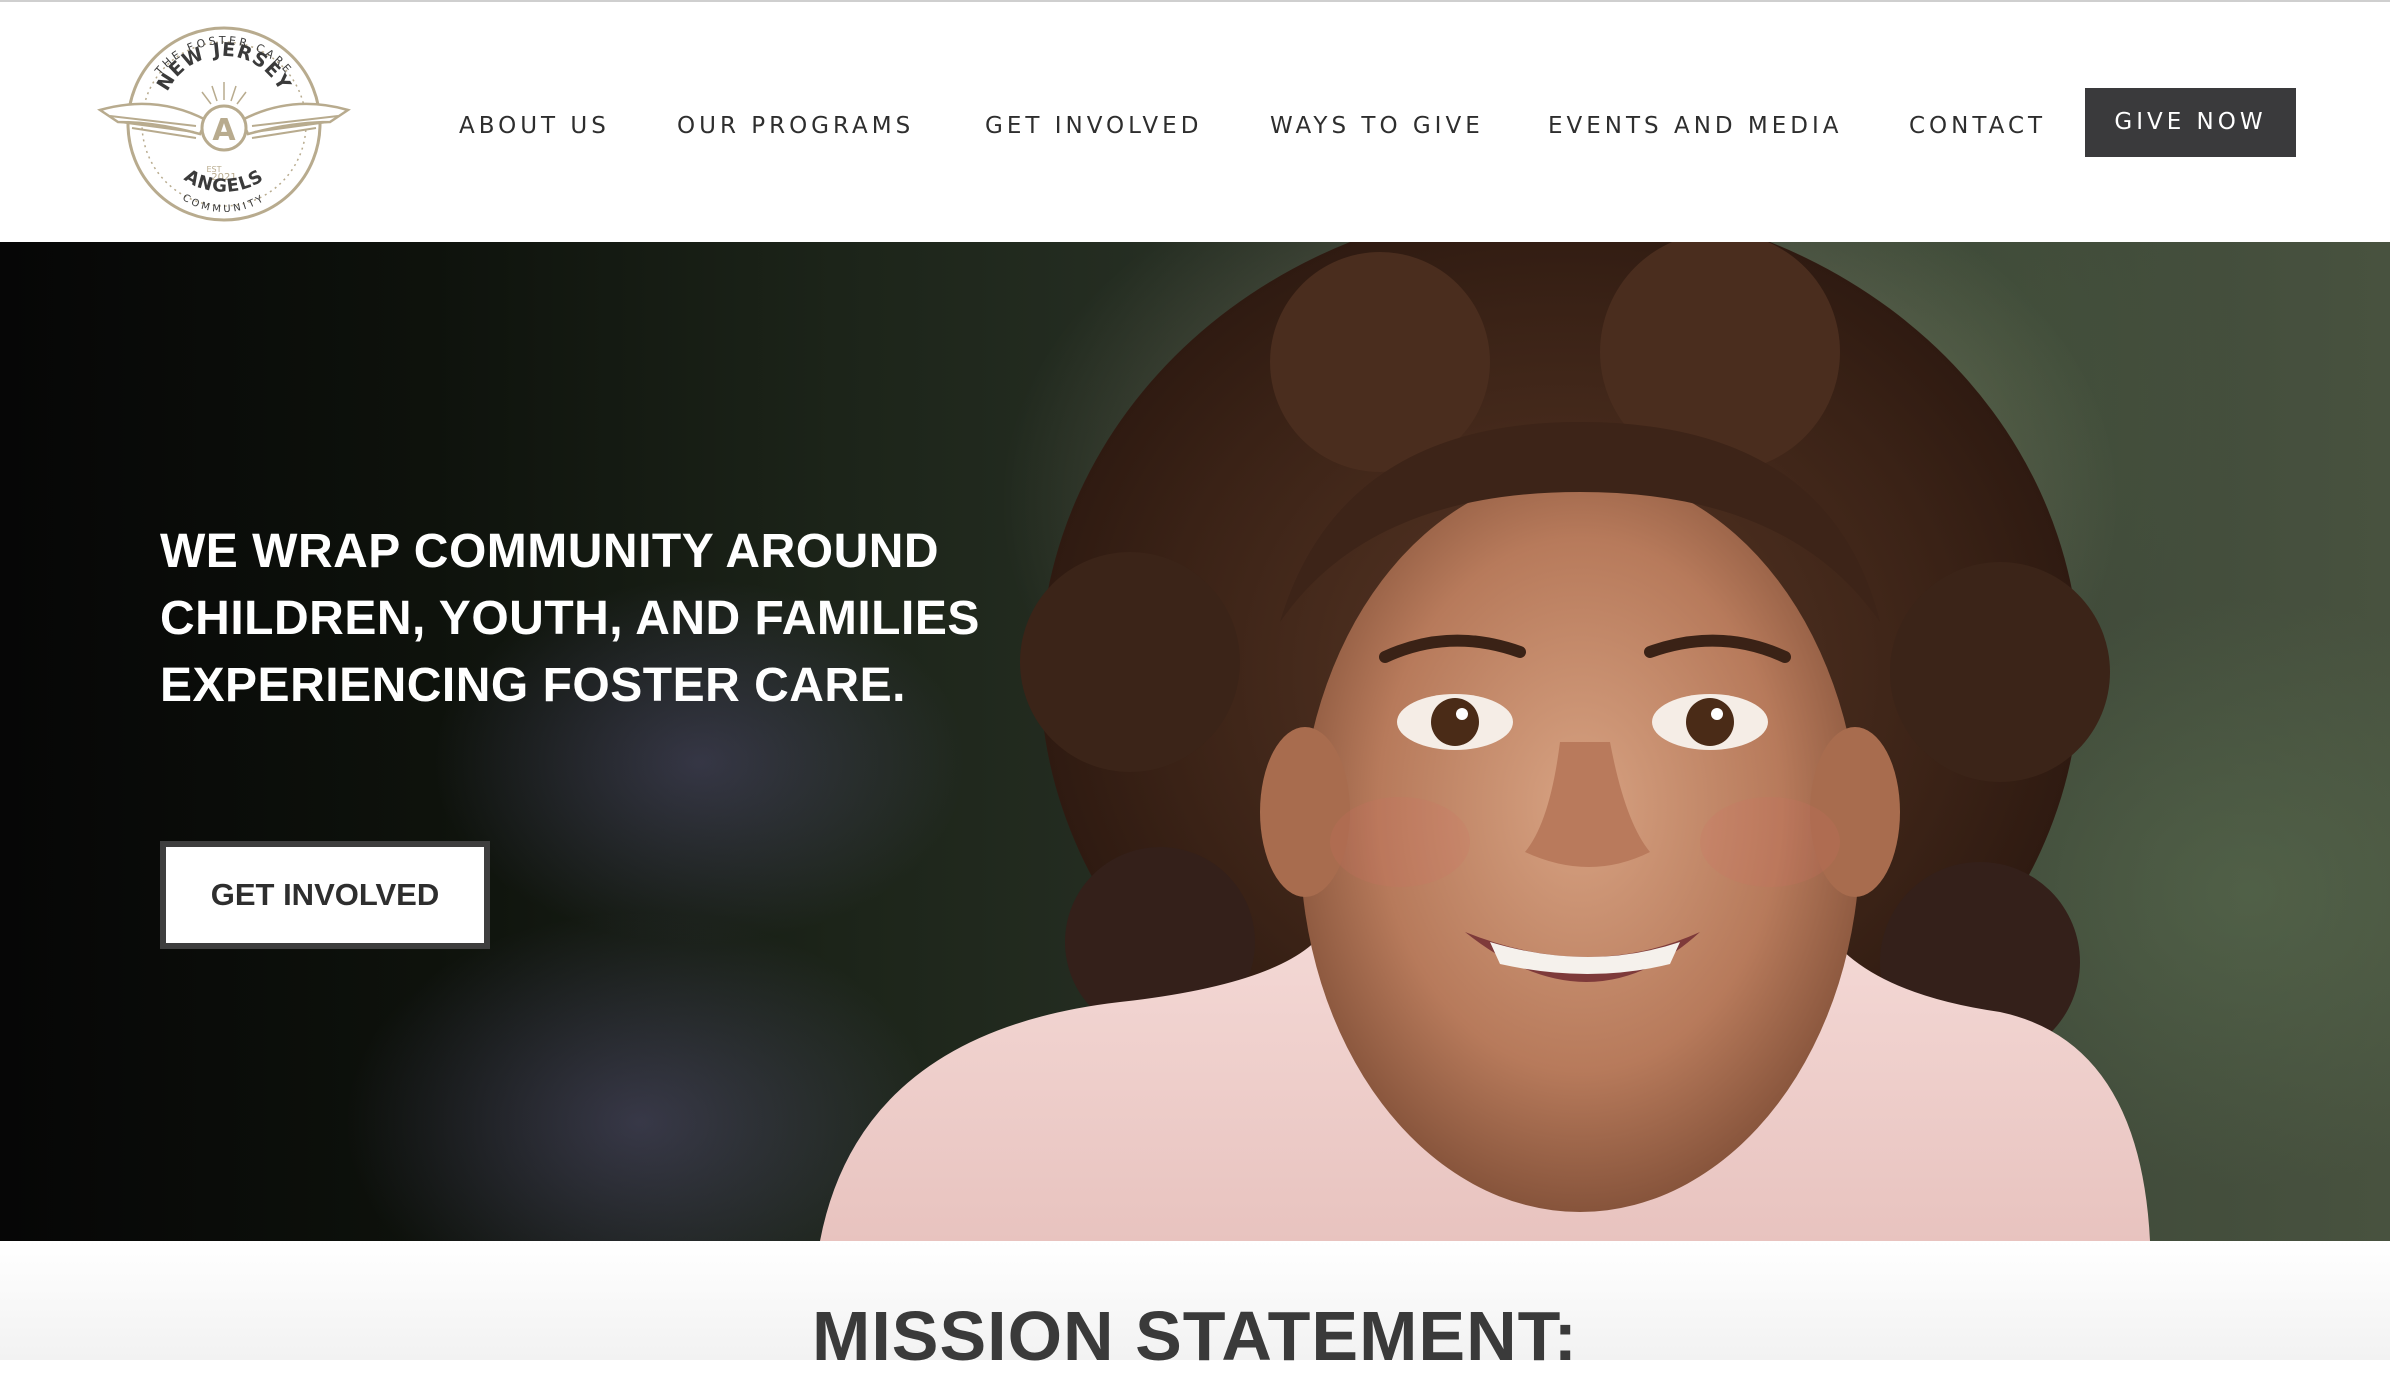 The image size is (2390, 1376). I want to click on nav-about-us: ABOUT US, so click(534, 126).